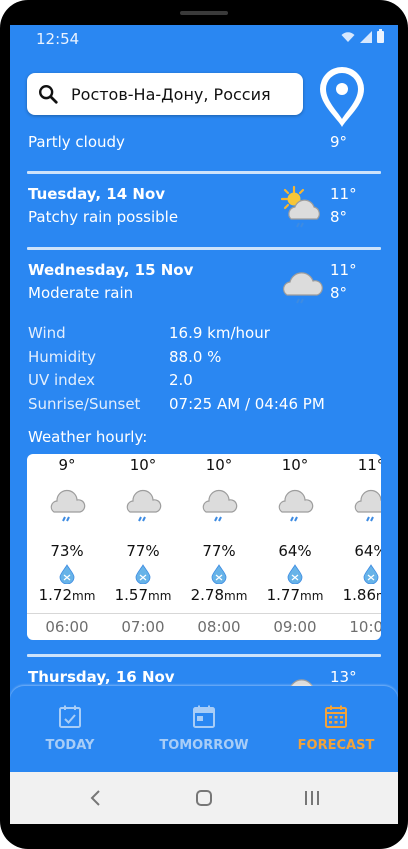 The image size is (408, 849). What do you see at coordinates (247, 403) in the screenshot?
I see `detail-value: 07:25 AM / 04:46 PM` at bounding box center [247, 403].